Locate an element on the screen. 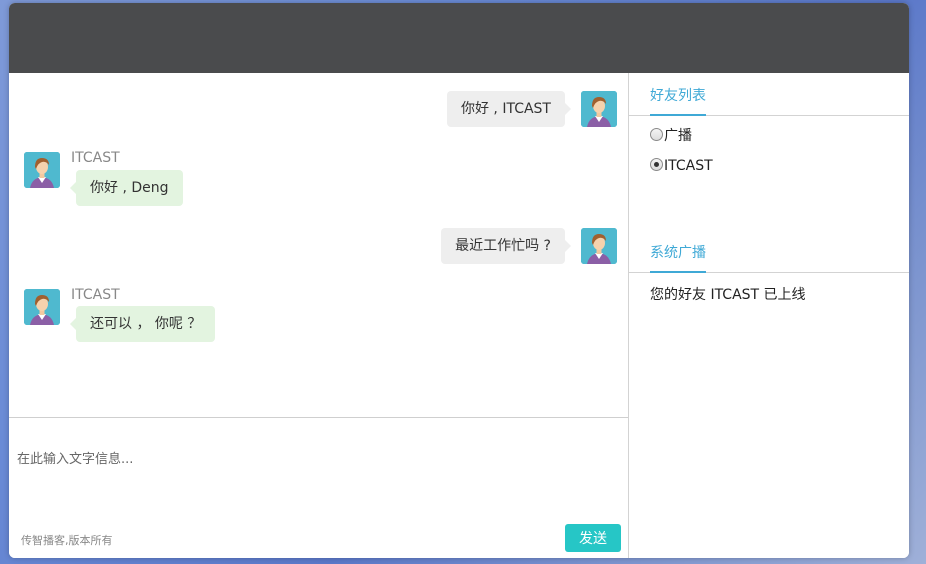 The height and width of the screenshot is (564, 926). message-bubble-sent: 你好 , ITCAST is located at coordinates (509, 109).